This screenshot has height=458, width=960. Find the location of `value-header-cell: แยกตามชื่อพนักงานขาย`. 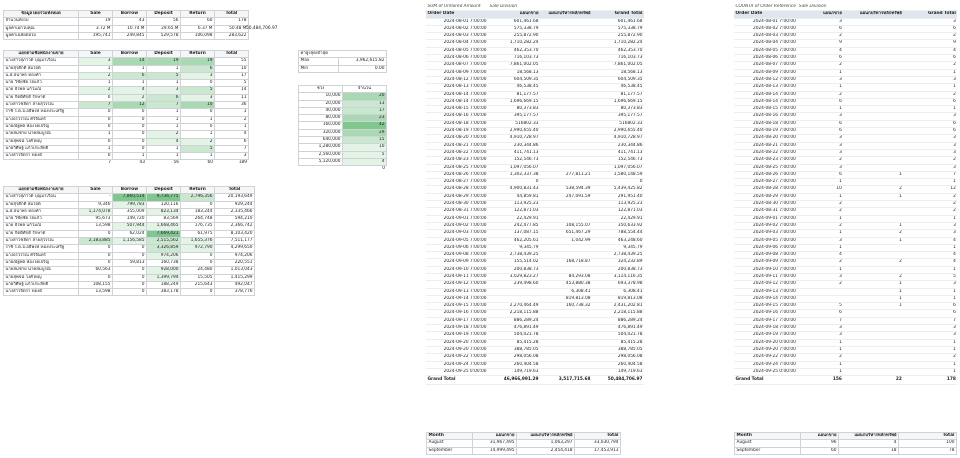

value-header-cell: แยกตามชื่อพนักงานขาย is located at coordinates (41, 190).